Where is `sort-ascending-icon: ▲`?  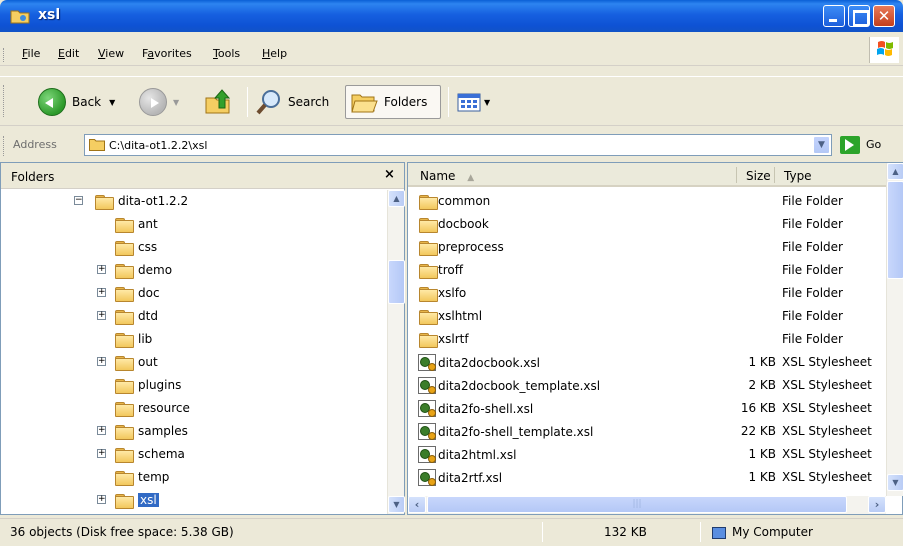
sort-ascending-icon: ▲ is located at coordinates (471, 178).